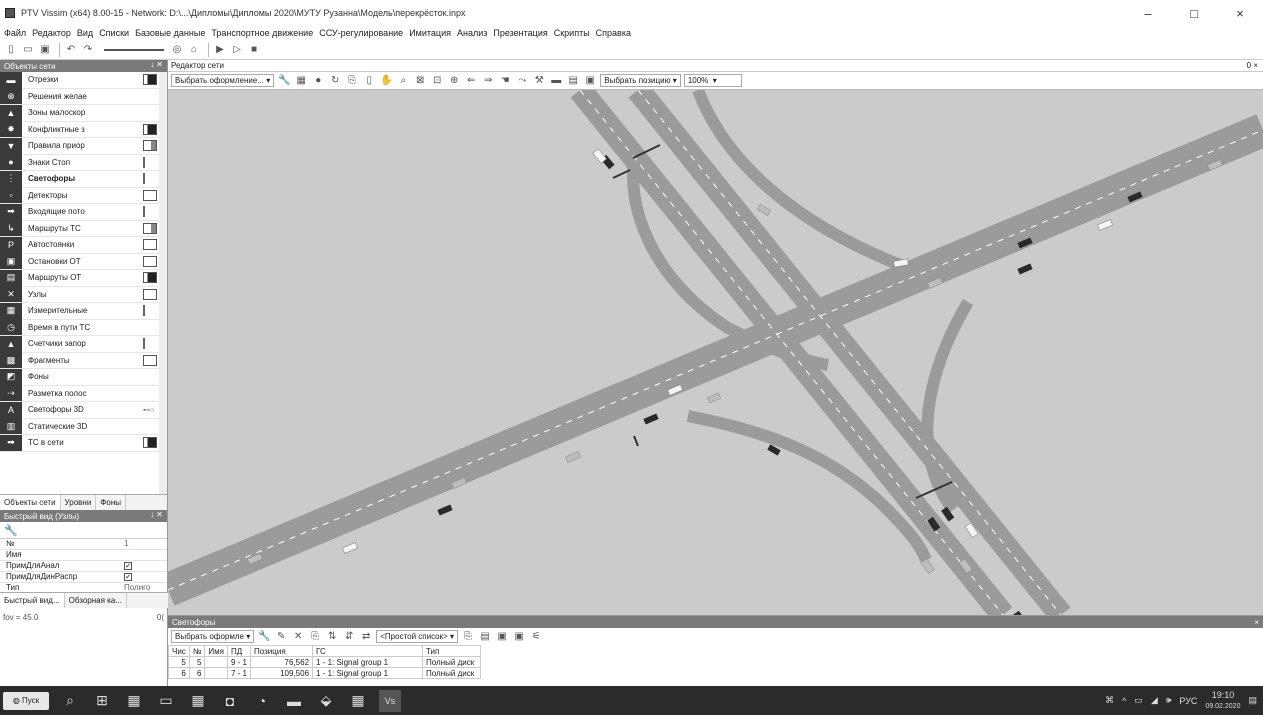  Describe the element at coordinates (83, 245) in the screenshot. I see `network-object-item: P Автостоянки` at that location.